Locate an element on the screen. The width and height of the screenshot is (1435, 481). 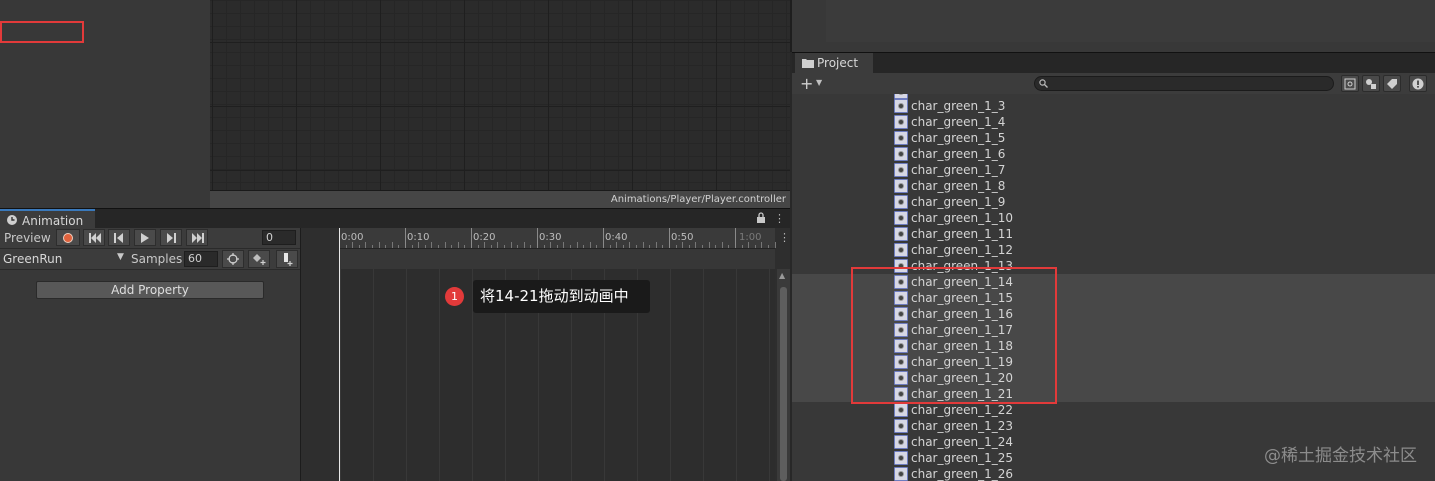
asset-label: char_green_1_26 is located at coordinates (962, 474).